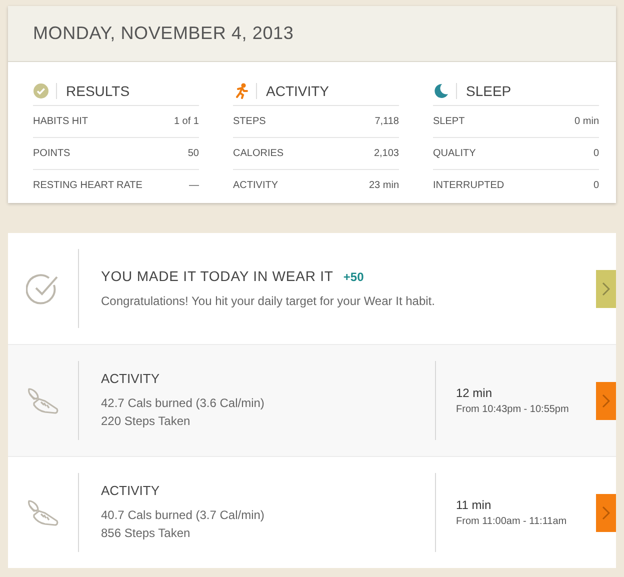 The width and height of the screenshot is (624, 577). What do you see at coordinates (186, 121) in the screenshot?
I see `stat-value: 1 of 1` at bounding box center [186, 121].